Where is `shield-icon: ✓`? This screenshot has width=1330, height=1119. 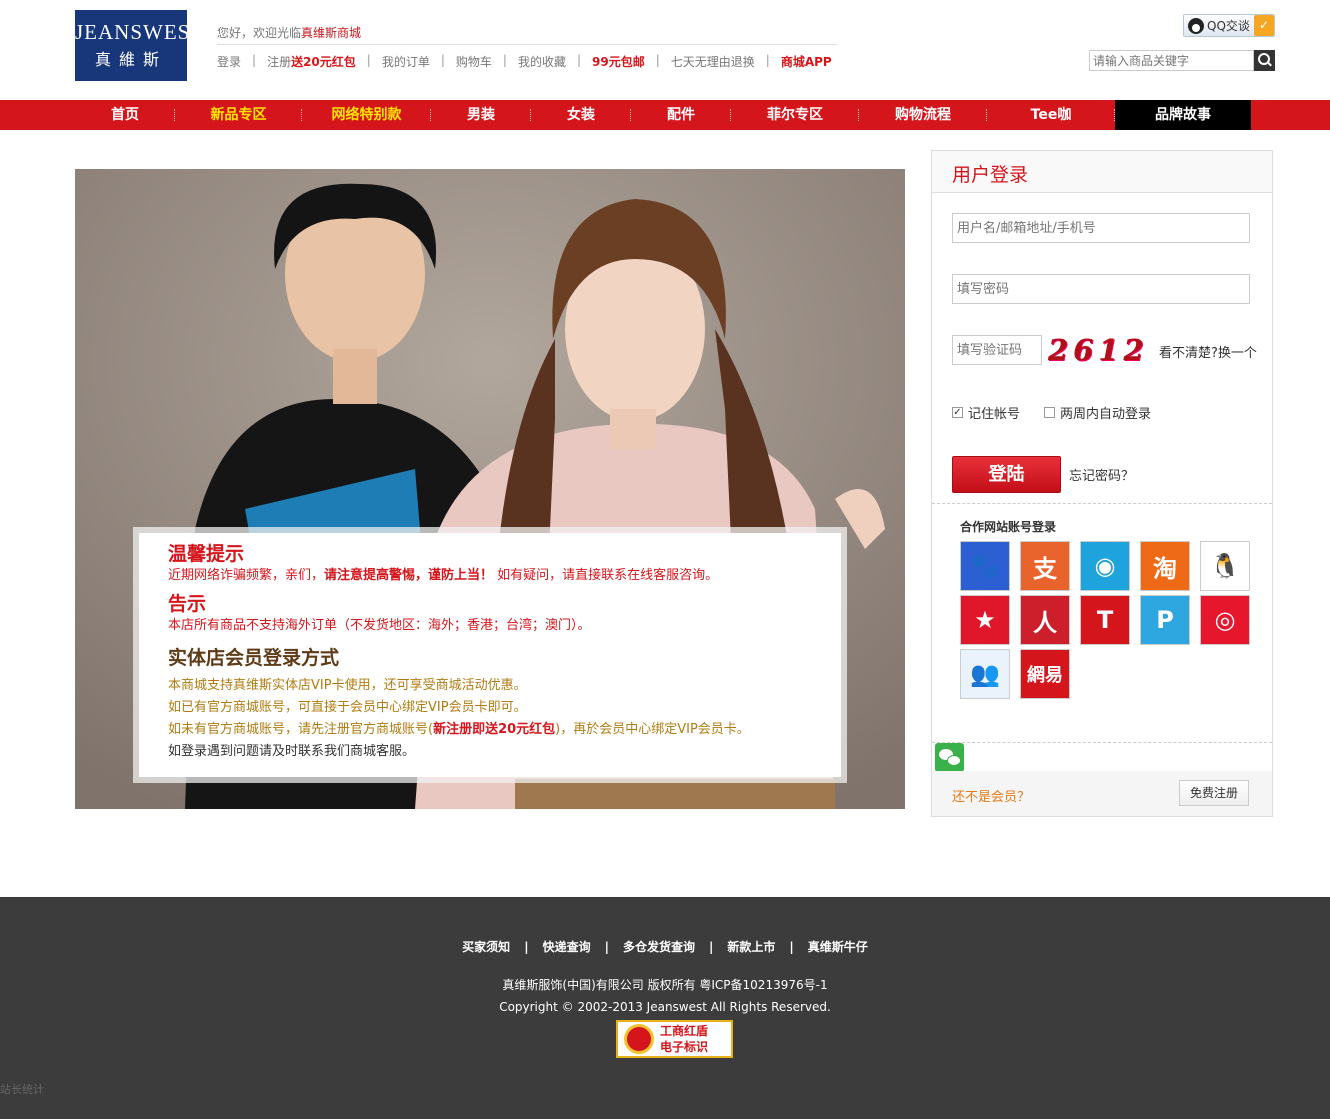 shield-icon: ✓ is located at coordinates (1264, 25).